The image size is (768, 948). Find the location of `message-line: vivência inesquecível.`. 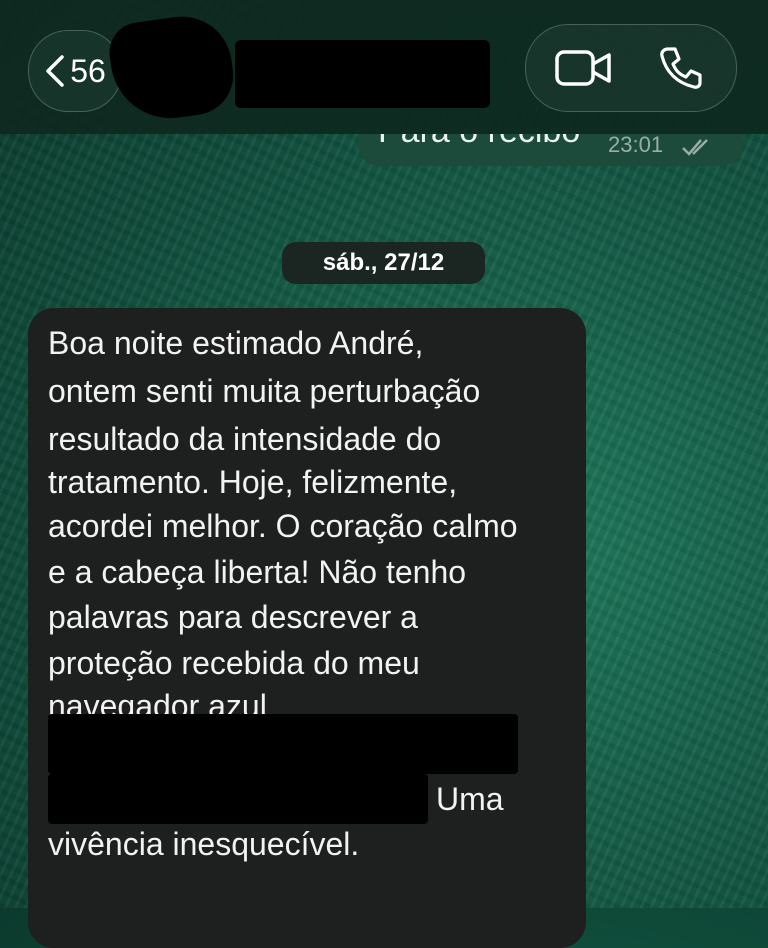

message-line: vivência inesquecível. is located at coordinates (204, 844).